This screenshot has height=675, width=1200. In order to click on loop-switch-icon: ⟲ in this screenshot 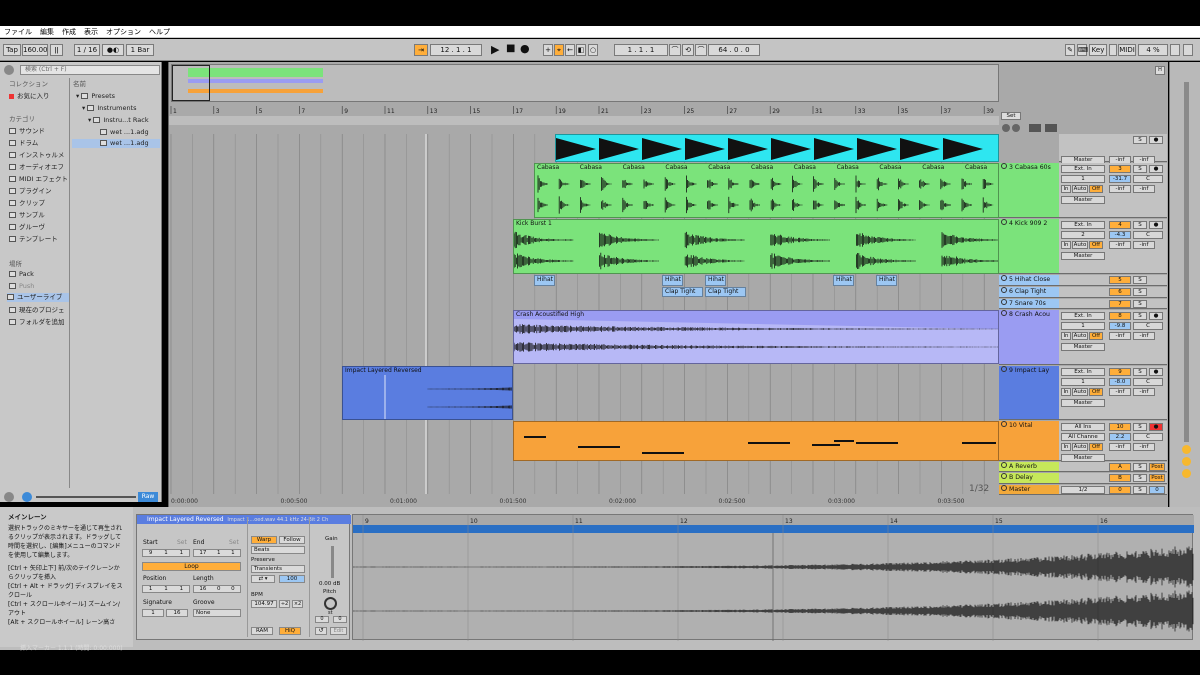, I will do `click(688, 50)`.